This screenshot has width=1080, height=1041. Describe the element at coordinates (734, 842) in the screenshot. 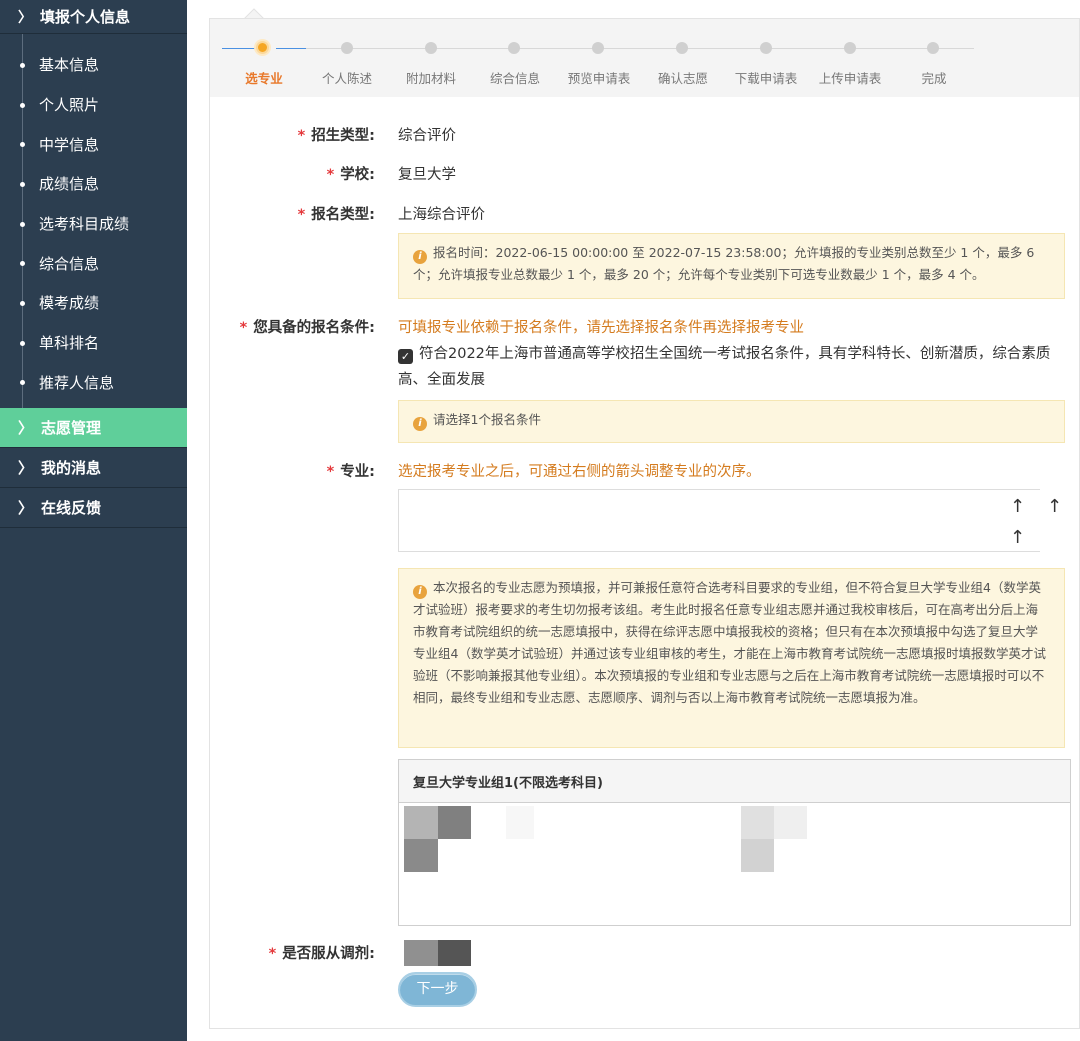

I see `major-group-table: 复旦大学专业组1(不限选考科目)` at that location.